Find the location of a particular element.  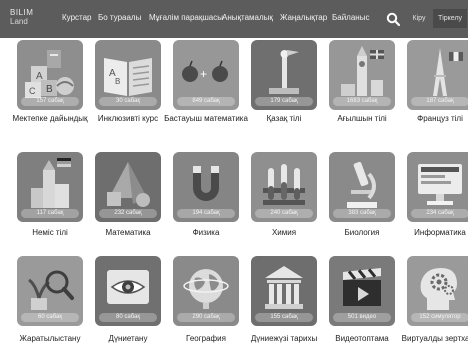

login-button: Кіру is located at coordinates (419, 18).